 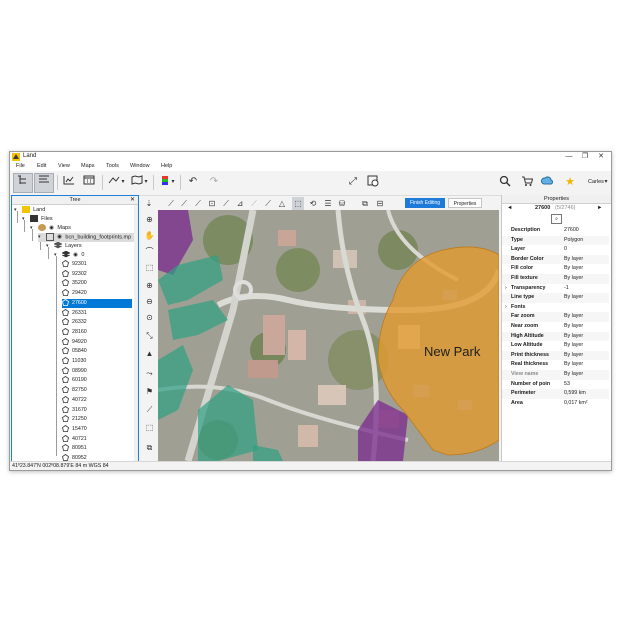 What do you see at coordinates (97, 284) in the screenshot?
I see `layer-item: 35200` at bounding box center [97, 284].